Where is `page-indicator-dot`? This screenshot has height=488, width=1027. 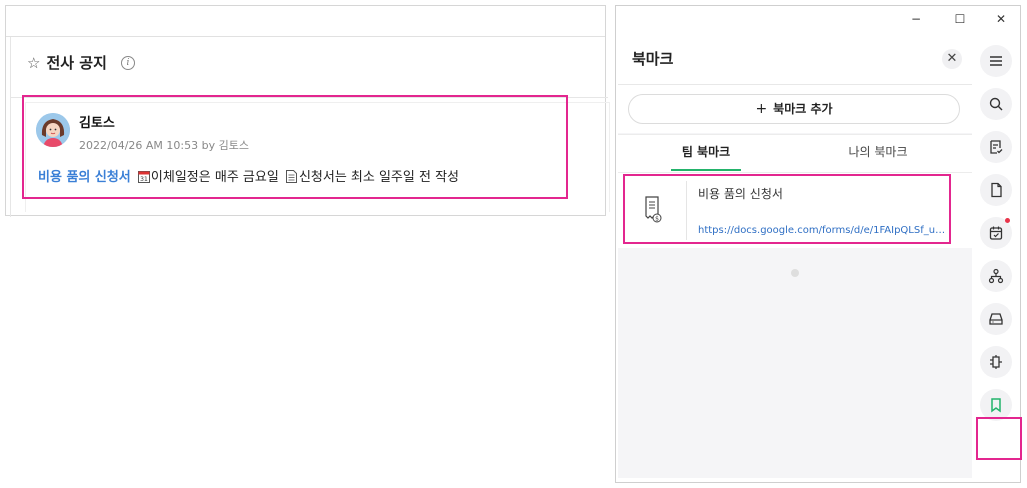
page-indicator-dot is located at coordinates (795, 273).